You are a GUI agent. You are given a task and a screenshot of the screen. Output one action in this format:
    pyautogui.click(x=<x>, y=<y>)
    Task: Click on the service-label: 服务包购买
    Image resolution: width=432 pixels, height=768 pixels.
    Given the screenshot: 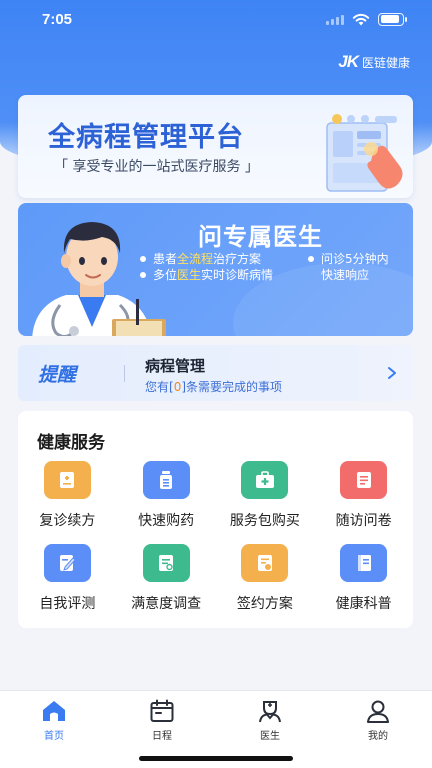 What is the action you would take?
    pyautogui.click(x=264, y=521)
    